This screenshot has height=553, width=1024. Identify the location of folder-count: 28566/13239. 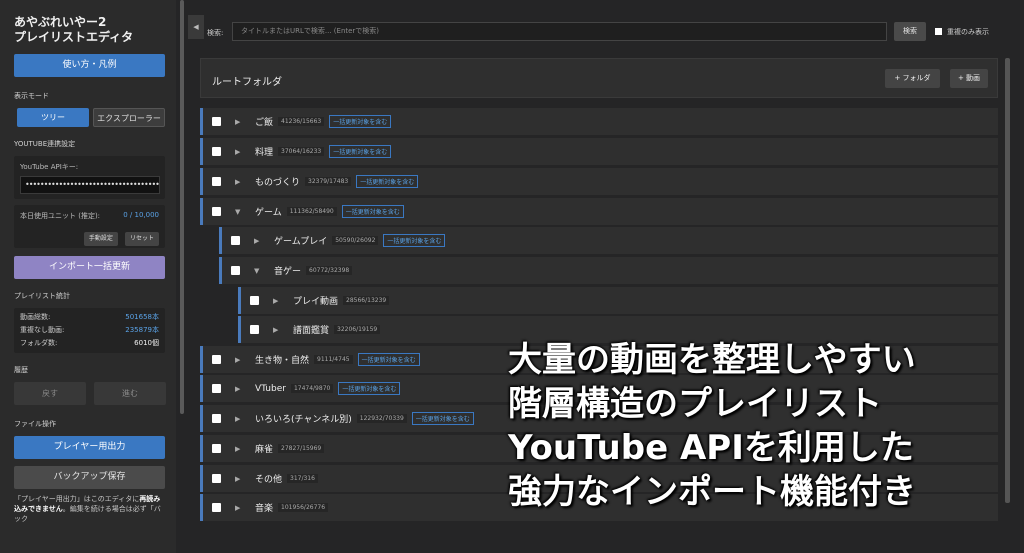
(366, 300).